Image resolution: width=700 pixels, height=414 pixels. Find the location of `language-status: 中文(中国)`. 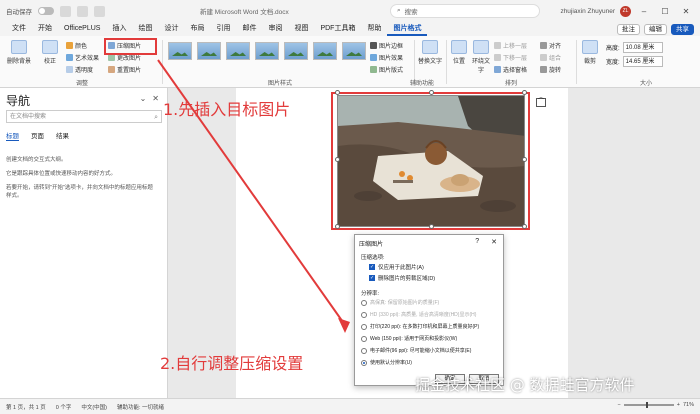

language-status: 中文(中国) is located at coordinates (94, 407).